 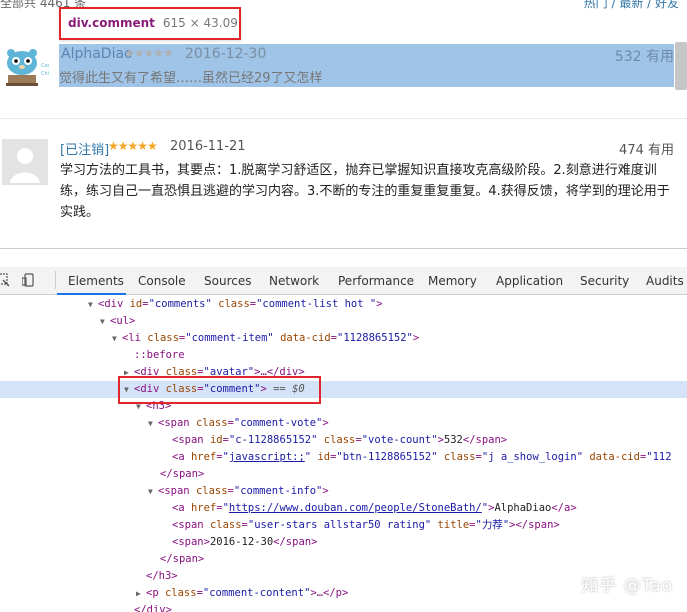 I want to click on page-scrollbar, so click(x=681, y=66).